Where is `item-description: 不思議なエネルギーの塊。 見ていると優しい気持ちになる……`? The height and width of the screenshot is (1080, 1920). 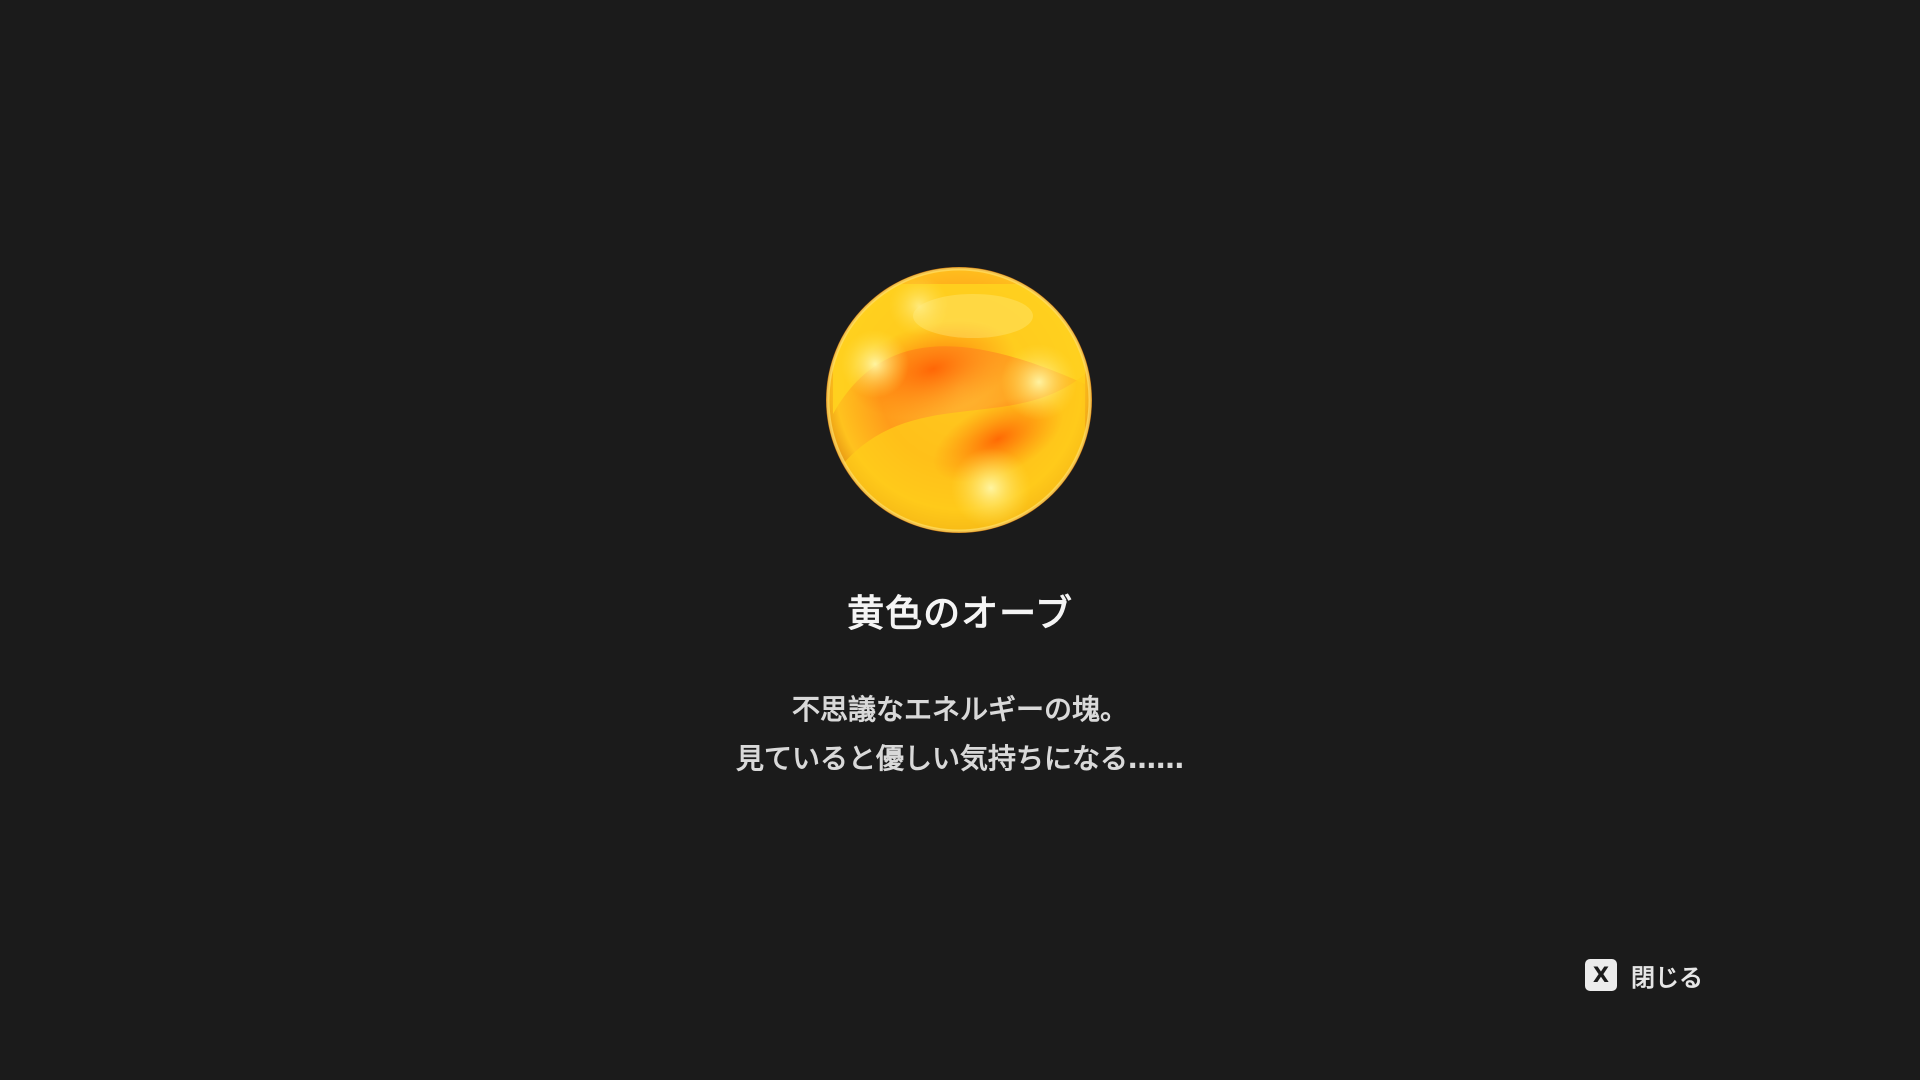
item-description: 不思議なエネルギーの塊。 見ていると優しい気持ちになる…… is located at coordinates (960, 734).